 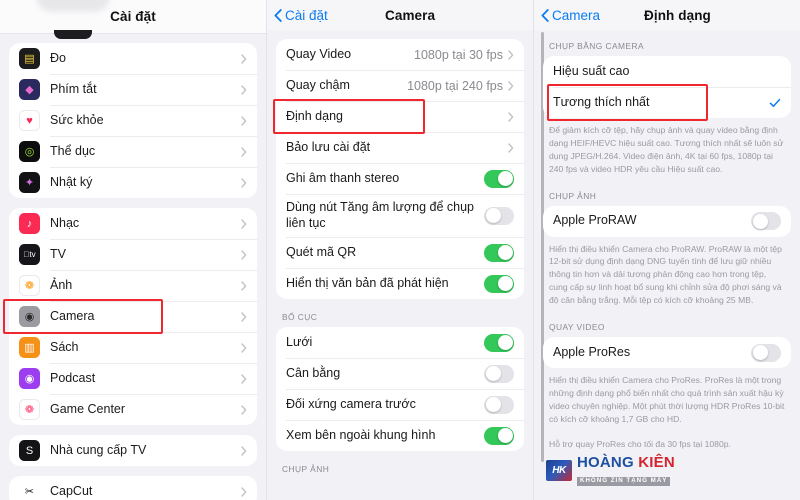 I want to click on list-item-qu-t-m-qr: Quét mã QR, so click(x=400, y=252).